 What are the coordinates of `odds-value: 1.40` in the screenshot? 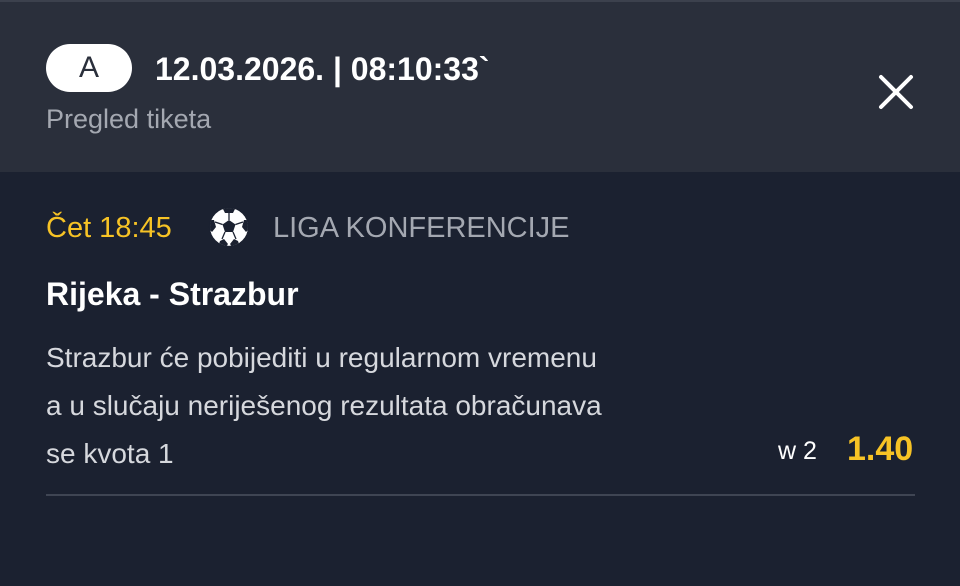 It's located at (880, 449).